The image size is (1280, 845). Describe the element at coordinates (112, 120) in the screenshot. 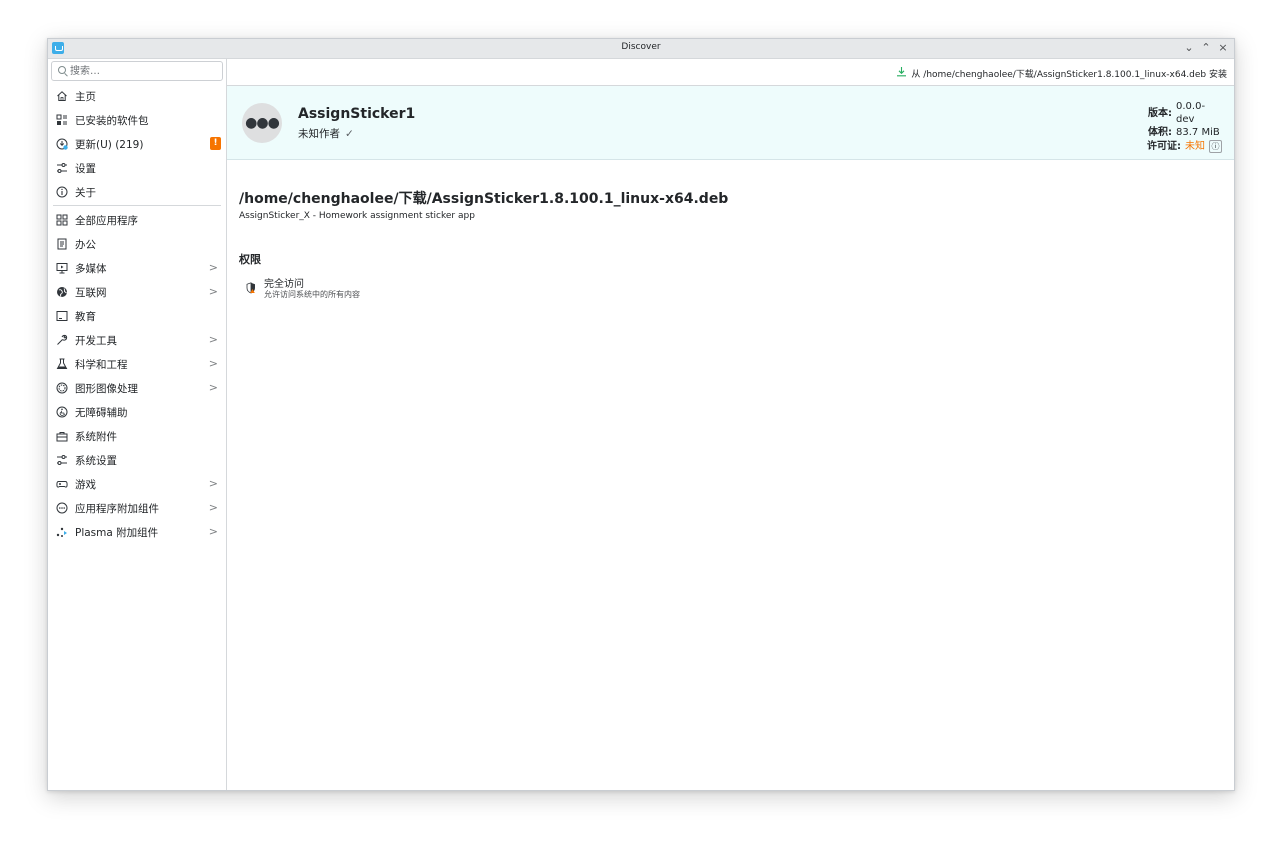

I see `sidebar-item-label: 已安装的软件包` at that location.